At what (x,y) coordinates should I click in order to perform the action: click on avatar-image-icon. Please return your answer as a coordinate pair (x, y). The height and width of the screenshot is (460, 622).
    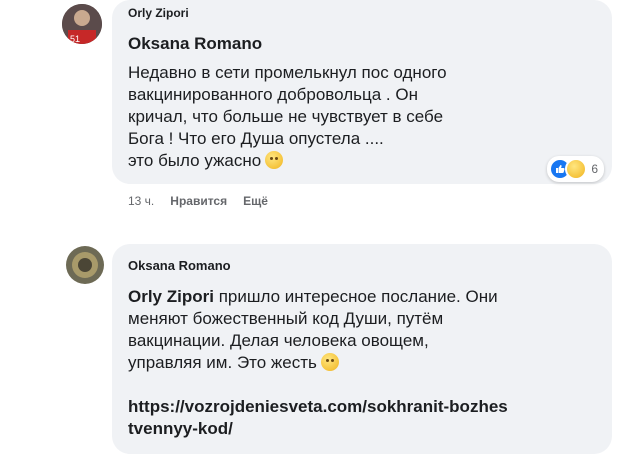
    Looking at the image, I should click on (85, 265).